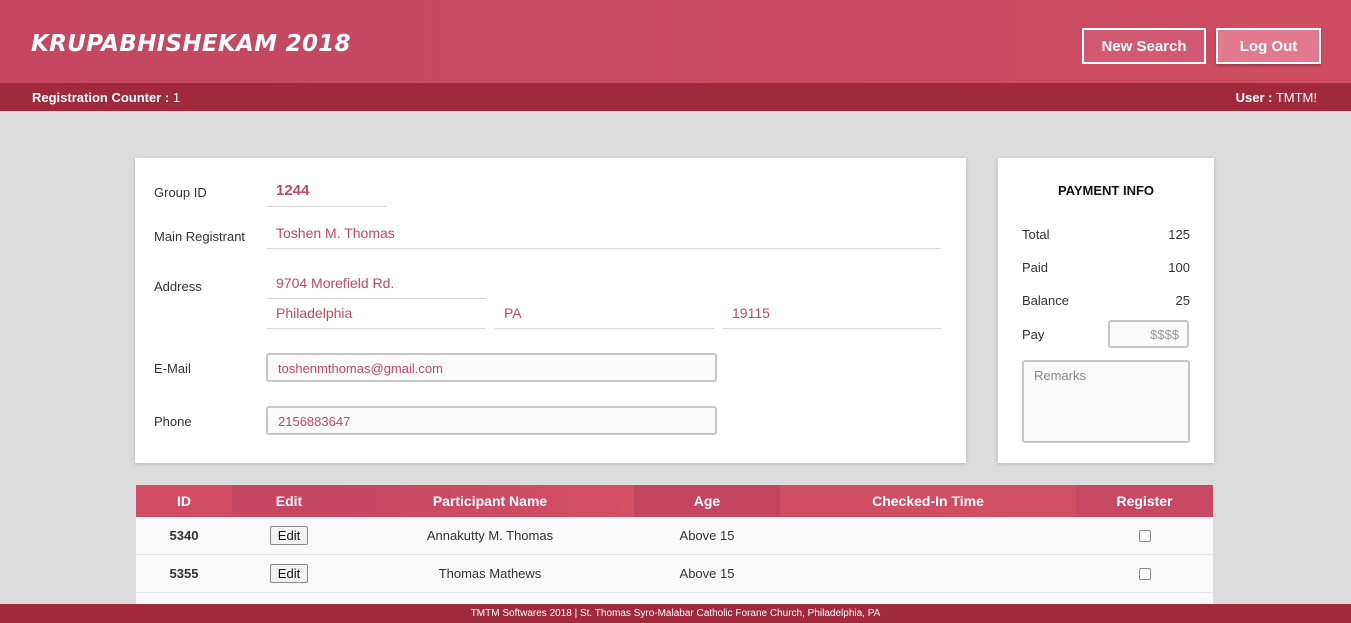 This screenshot has width=1351, height=623. I want to click on column-header-name: Participant Name, so click(490, 501).